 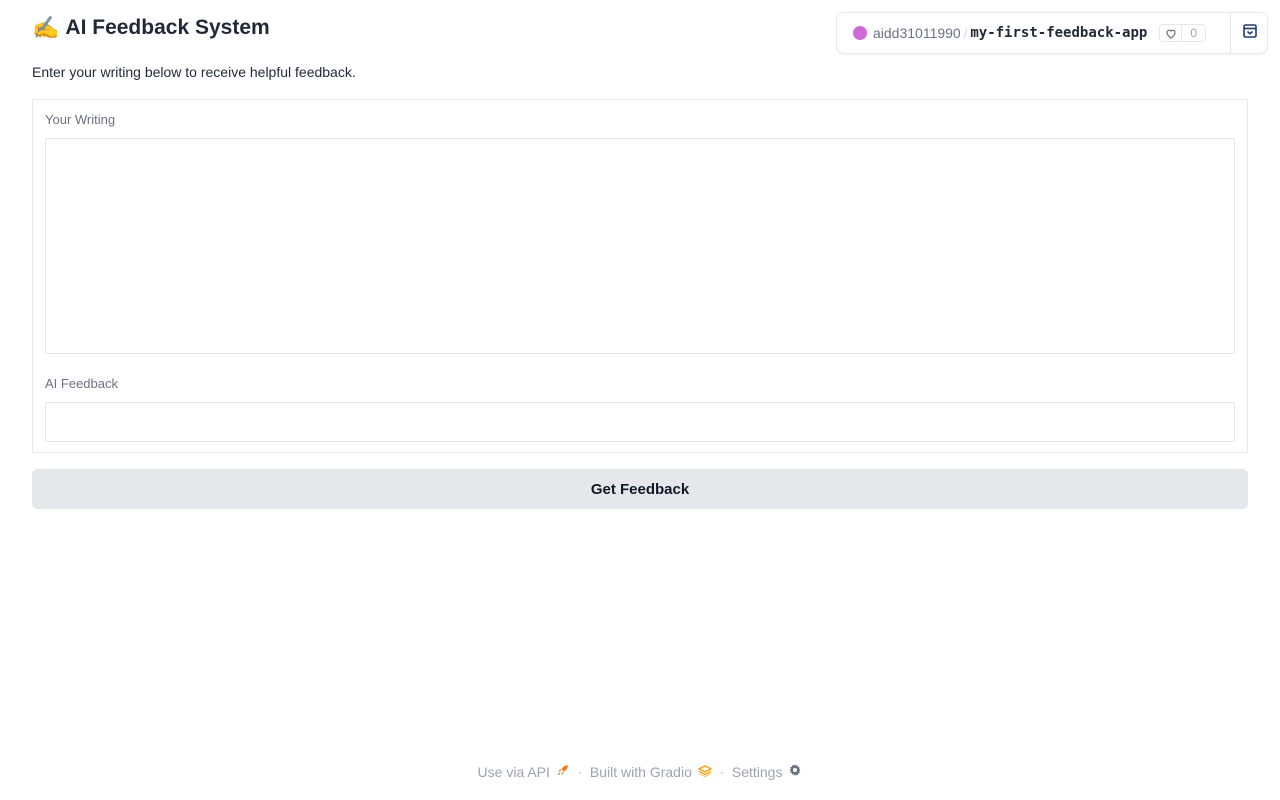 What do you see at coordinates (640, 422) in the screenshot?
I see `feedback-output` at bounding box center [640, 422].